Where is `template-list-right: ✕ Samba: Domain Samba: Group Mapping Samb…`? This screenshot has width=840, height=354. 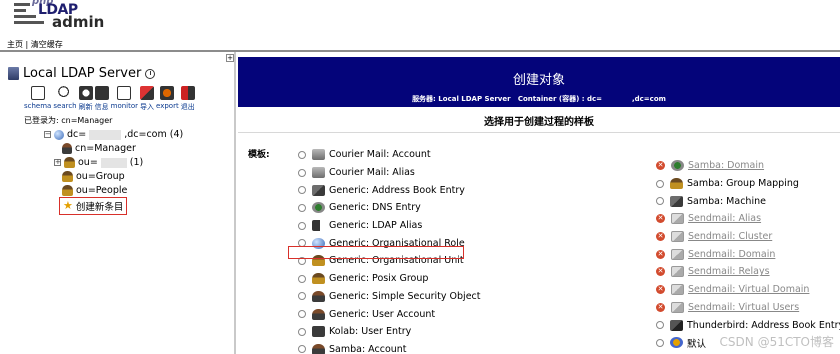
template-list-right: ✕ Samba: Domain Samba: Group Mapping Samb… is located at coordinates (748, 254).